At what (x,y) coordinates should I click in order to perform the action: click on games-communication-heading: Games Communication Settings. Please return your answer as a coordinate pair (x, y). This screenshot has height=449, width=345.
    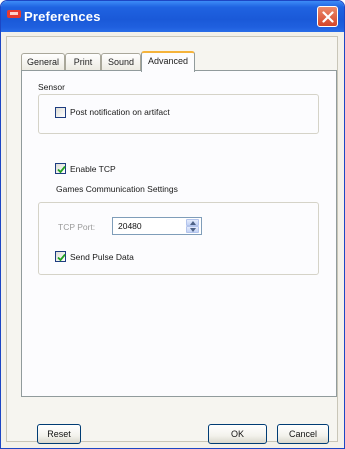
    Looking at the image, I should click on (117, 189).